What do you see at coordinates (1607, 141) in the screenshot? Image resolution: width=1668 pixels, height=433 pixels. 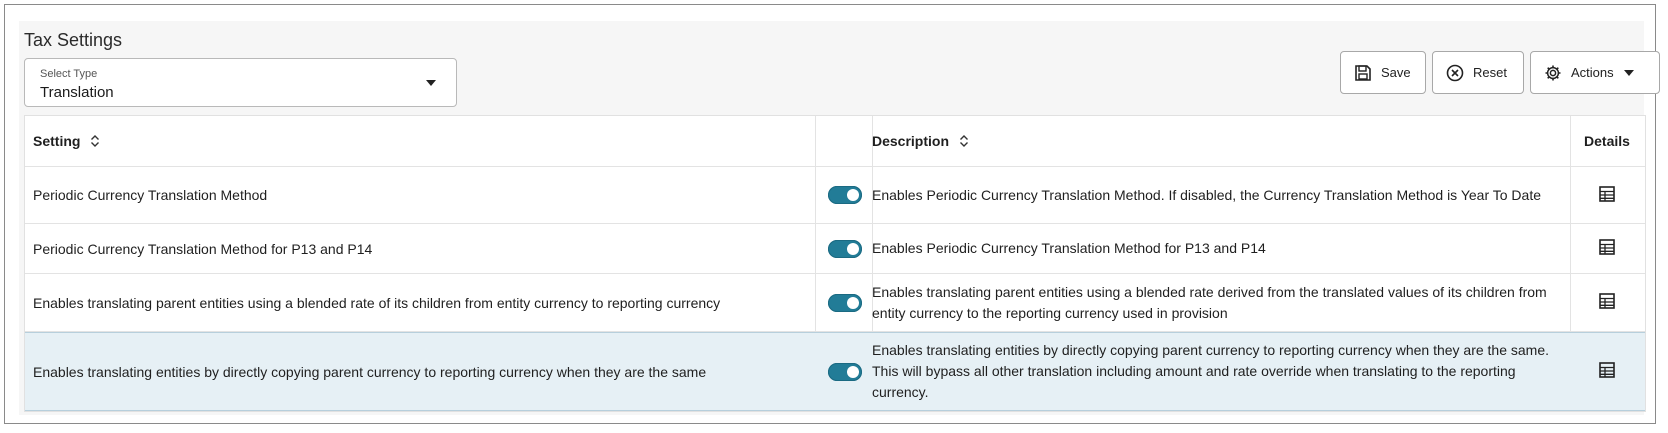 I see `column-header-details: Details` at bounding box center [1607, 141].